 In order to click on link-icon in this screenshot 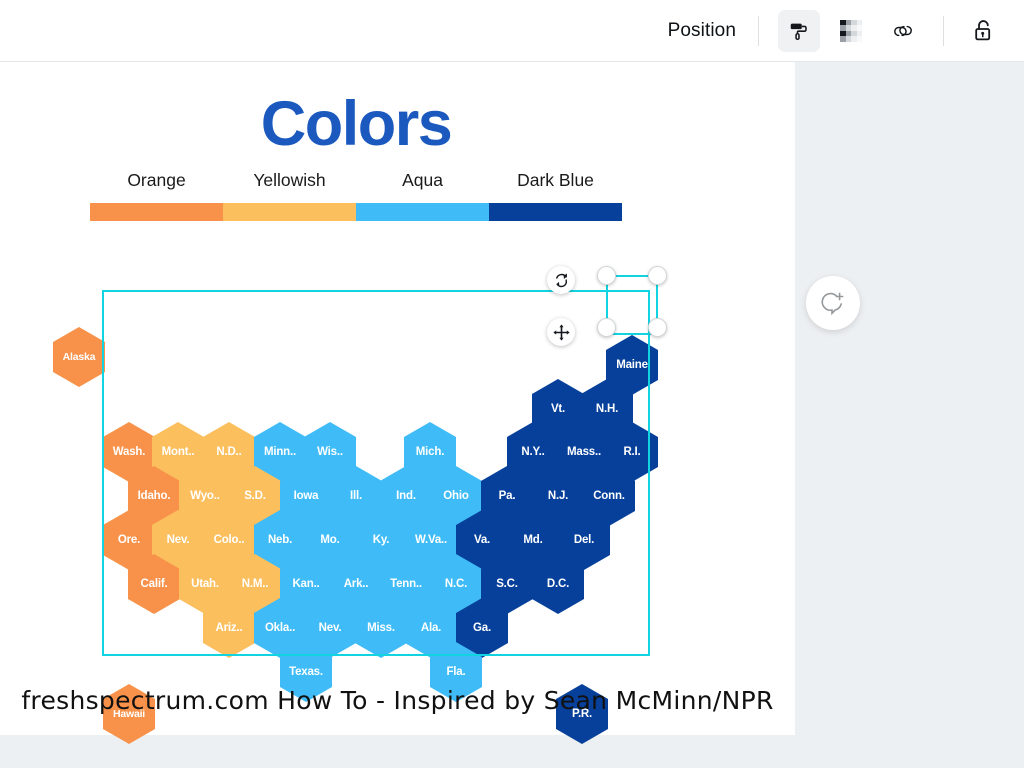, I will do `click(903, 30)`.